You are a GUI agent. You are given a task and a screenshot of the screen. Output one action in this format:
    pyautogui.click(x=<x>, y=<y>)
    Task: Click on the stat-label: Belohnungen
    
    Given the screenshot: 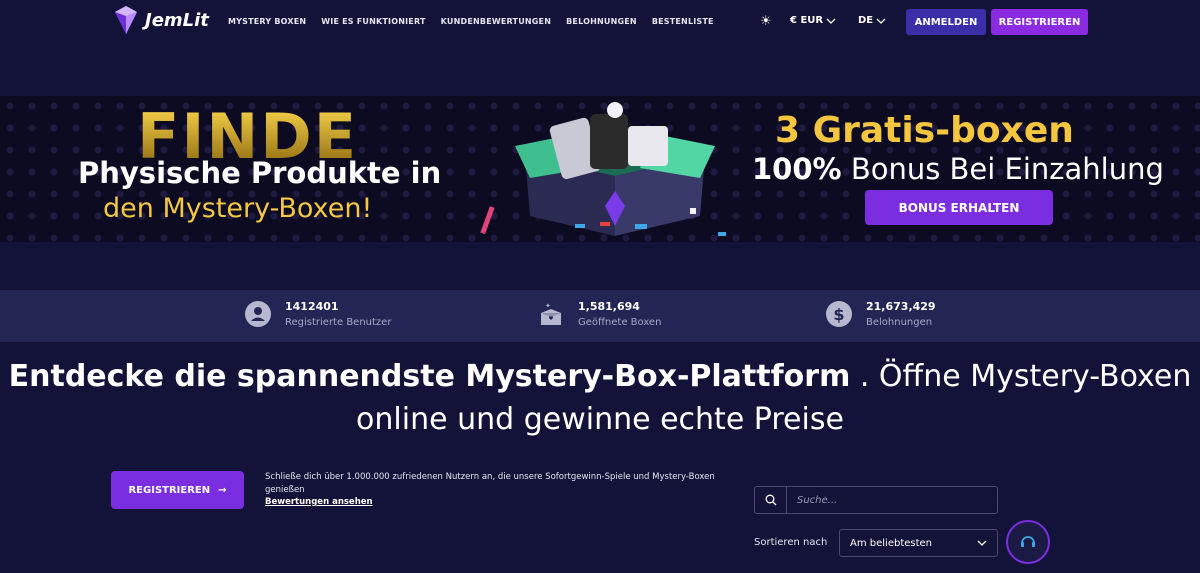 What is the action you would take?
    pyautogui.click(x=899, y=322)
    